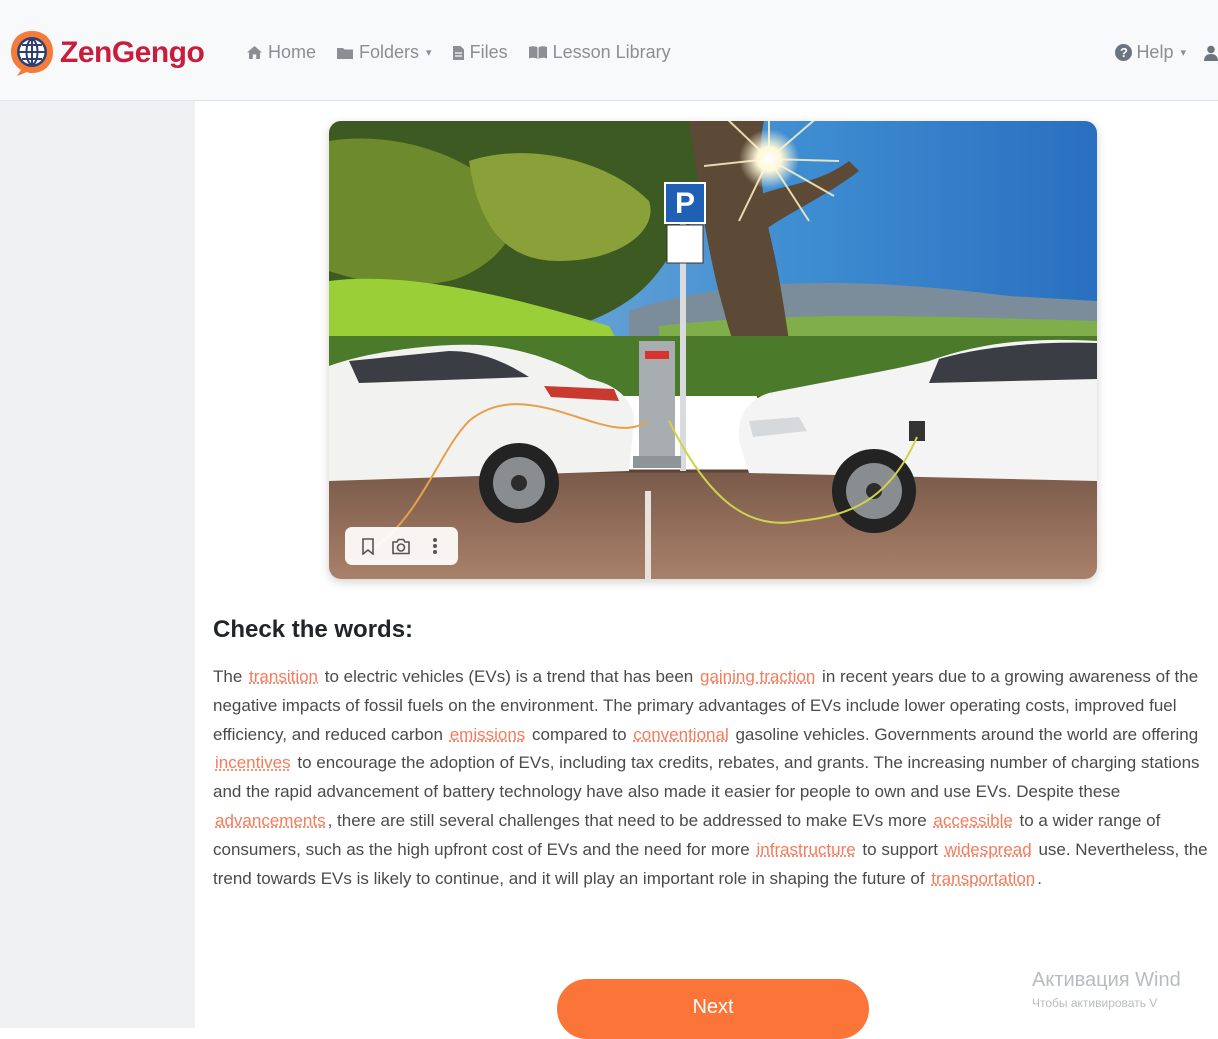 This screenshot has height=1039, width=1218. I want to click on brand-name: ZenGengo, so click(132, 52).